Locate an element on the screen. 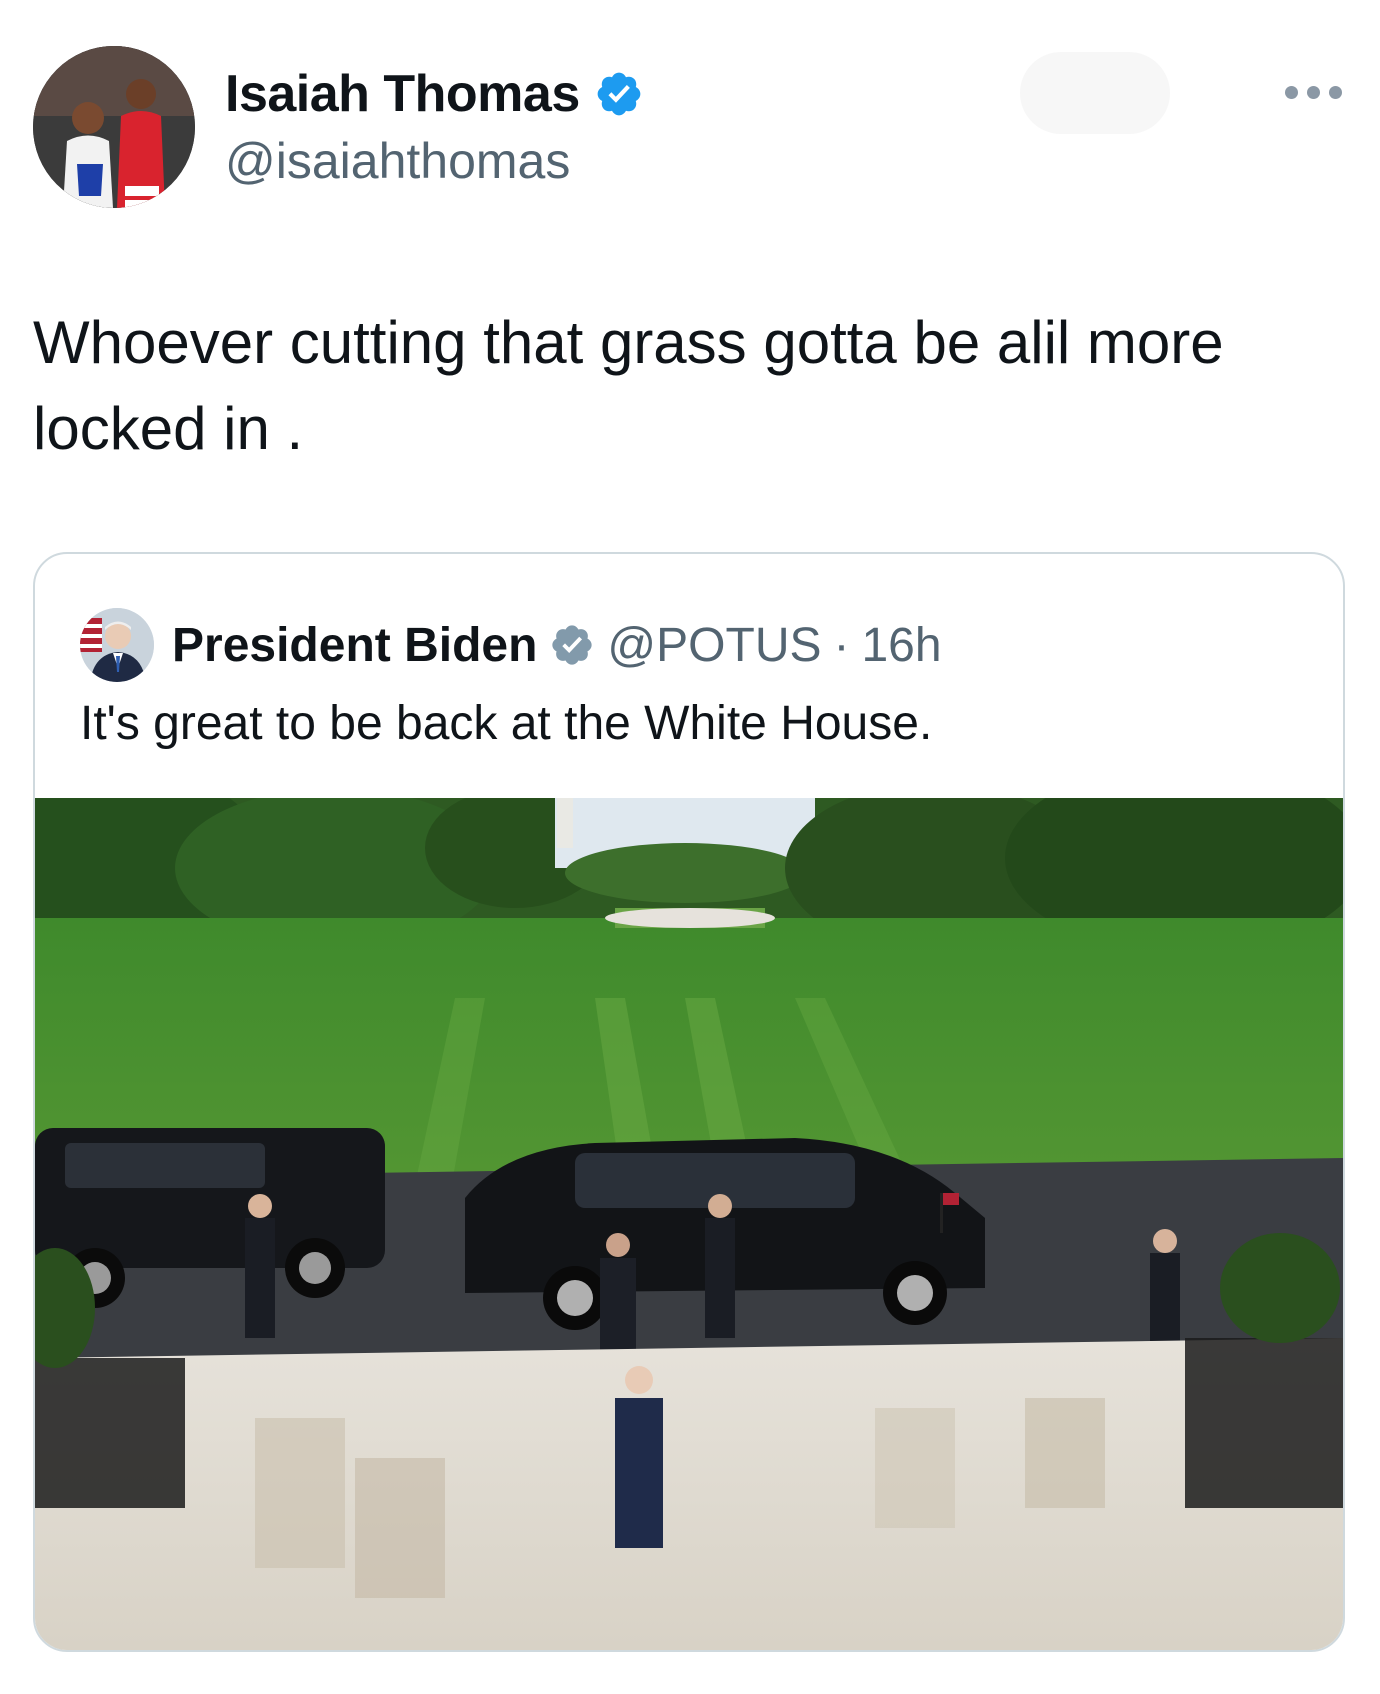 This screenshot has width=1380, height=1694. follow-button is located at coordinates (1095, 93).